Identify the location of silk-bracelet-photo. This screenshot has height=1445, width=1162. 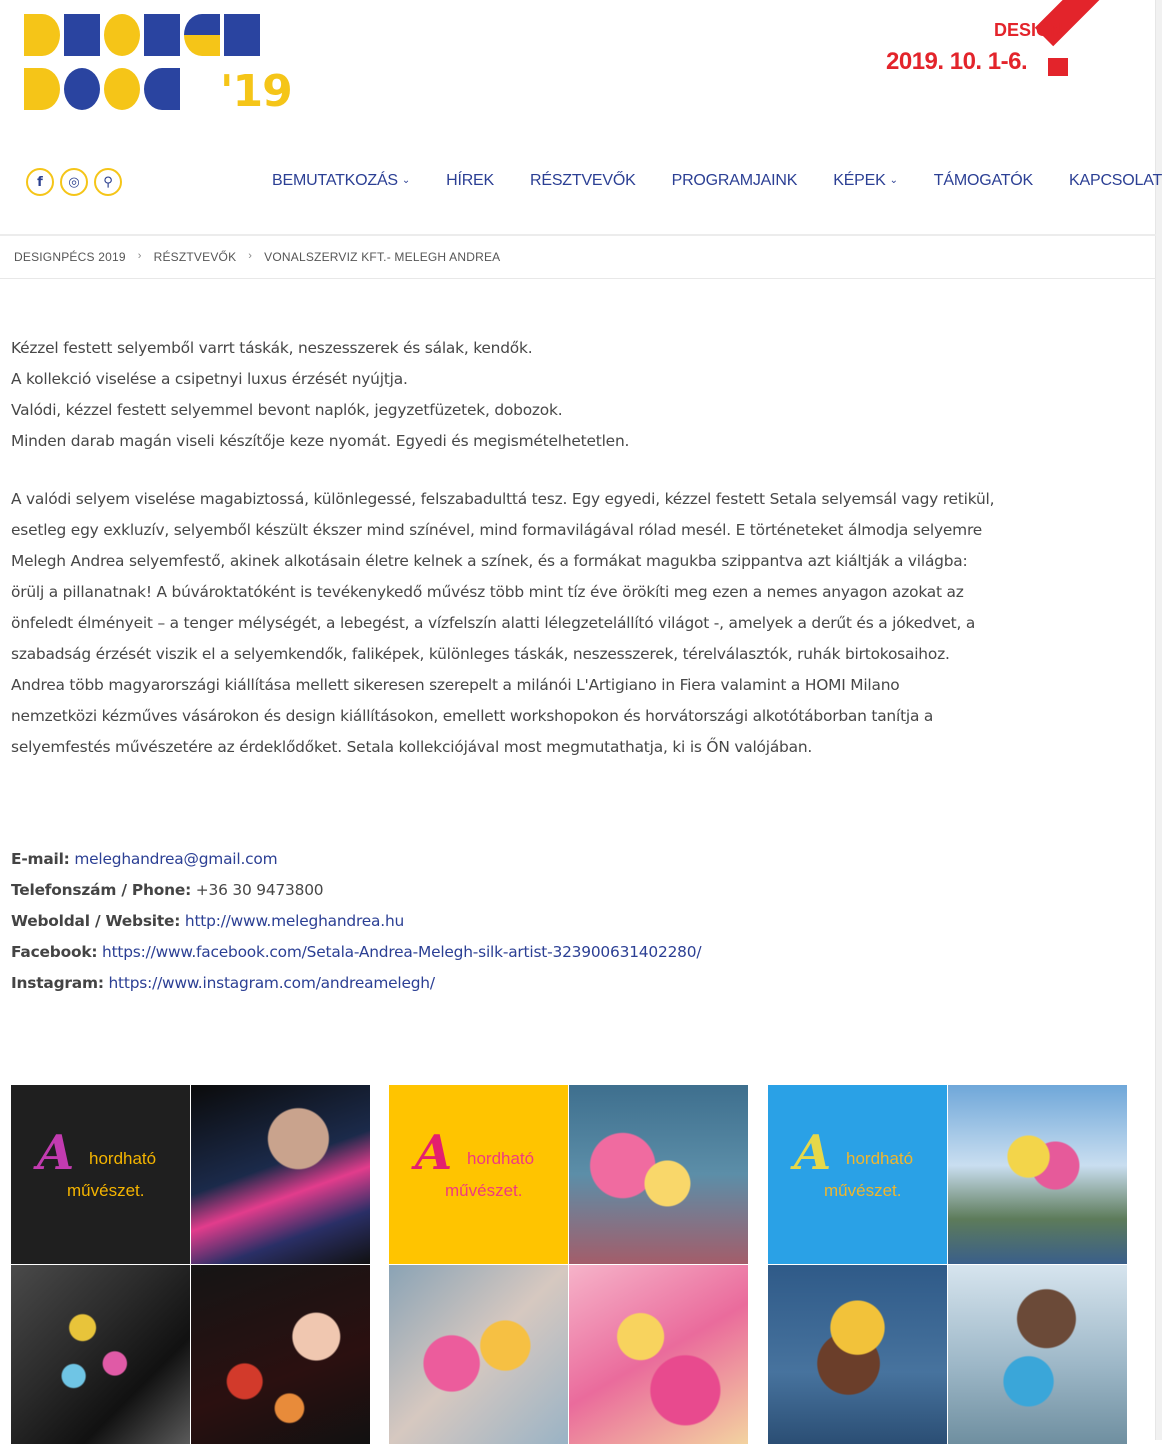
(1037, 1354).